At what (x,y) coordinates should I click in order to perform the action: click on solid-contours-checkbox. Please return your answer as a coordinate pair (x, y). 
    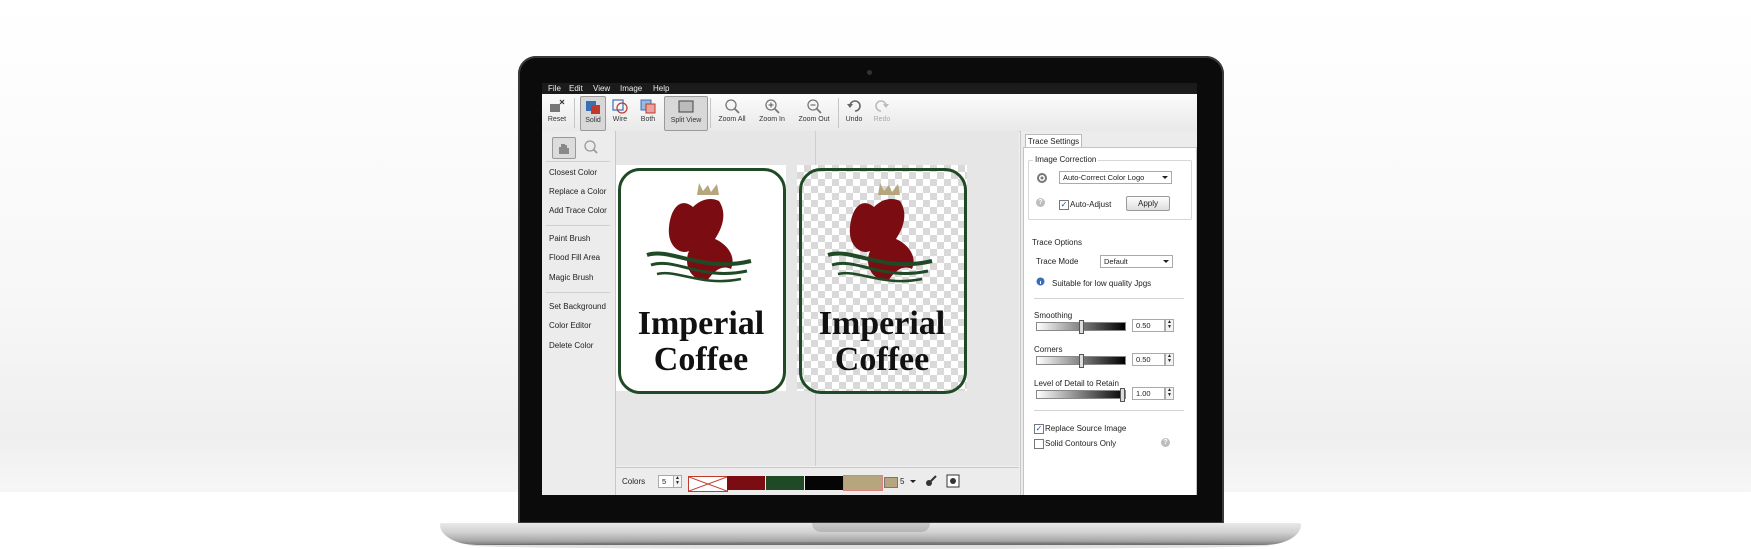
    Looking at the image, I should click on (1039, 444).